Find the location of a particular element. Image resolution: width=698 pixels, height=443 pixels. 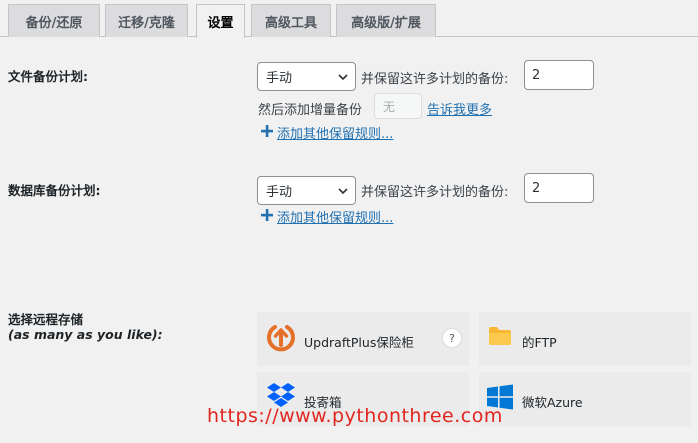

settings-tab-bar: 备份/还原 迁移/克隆 设置 高级工具 高级版/扩展 is located at coordinates (349, 19).